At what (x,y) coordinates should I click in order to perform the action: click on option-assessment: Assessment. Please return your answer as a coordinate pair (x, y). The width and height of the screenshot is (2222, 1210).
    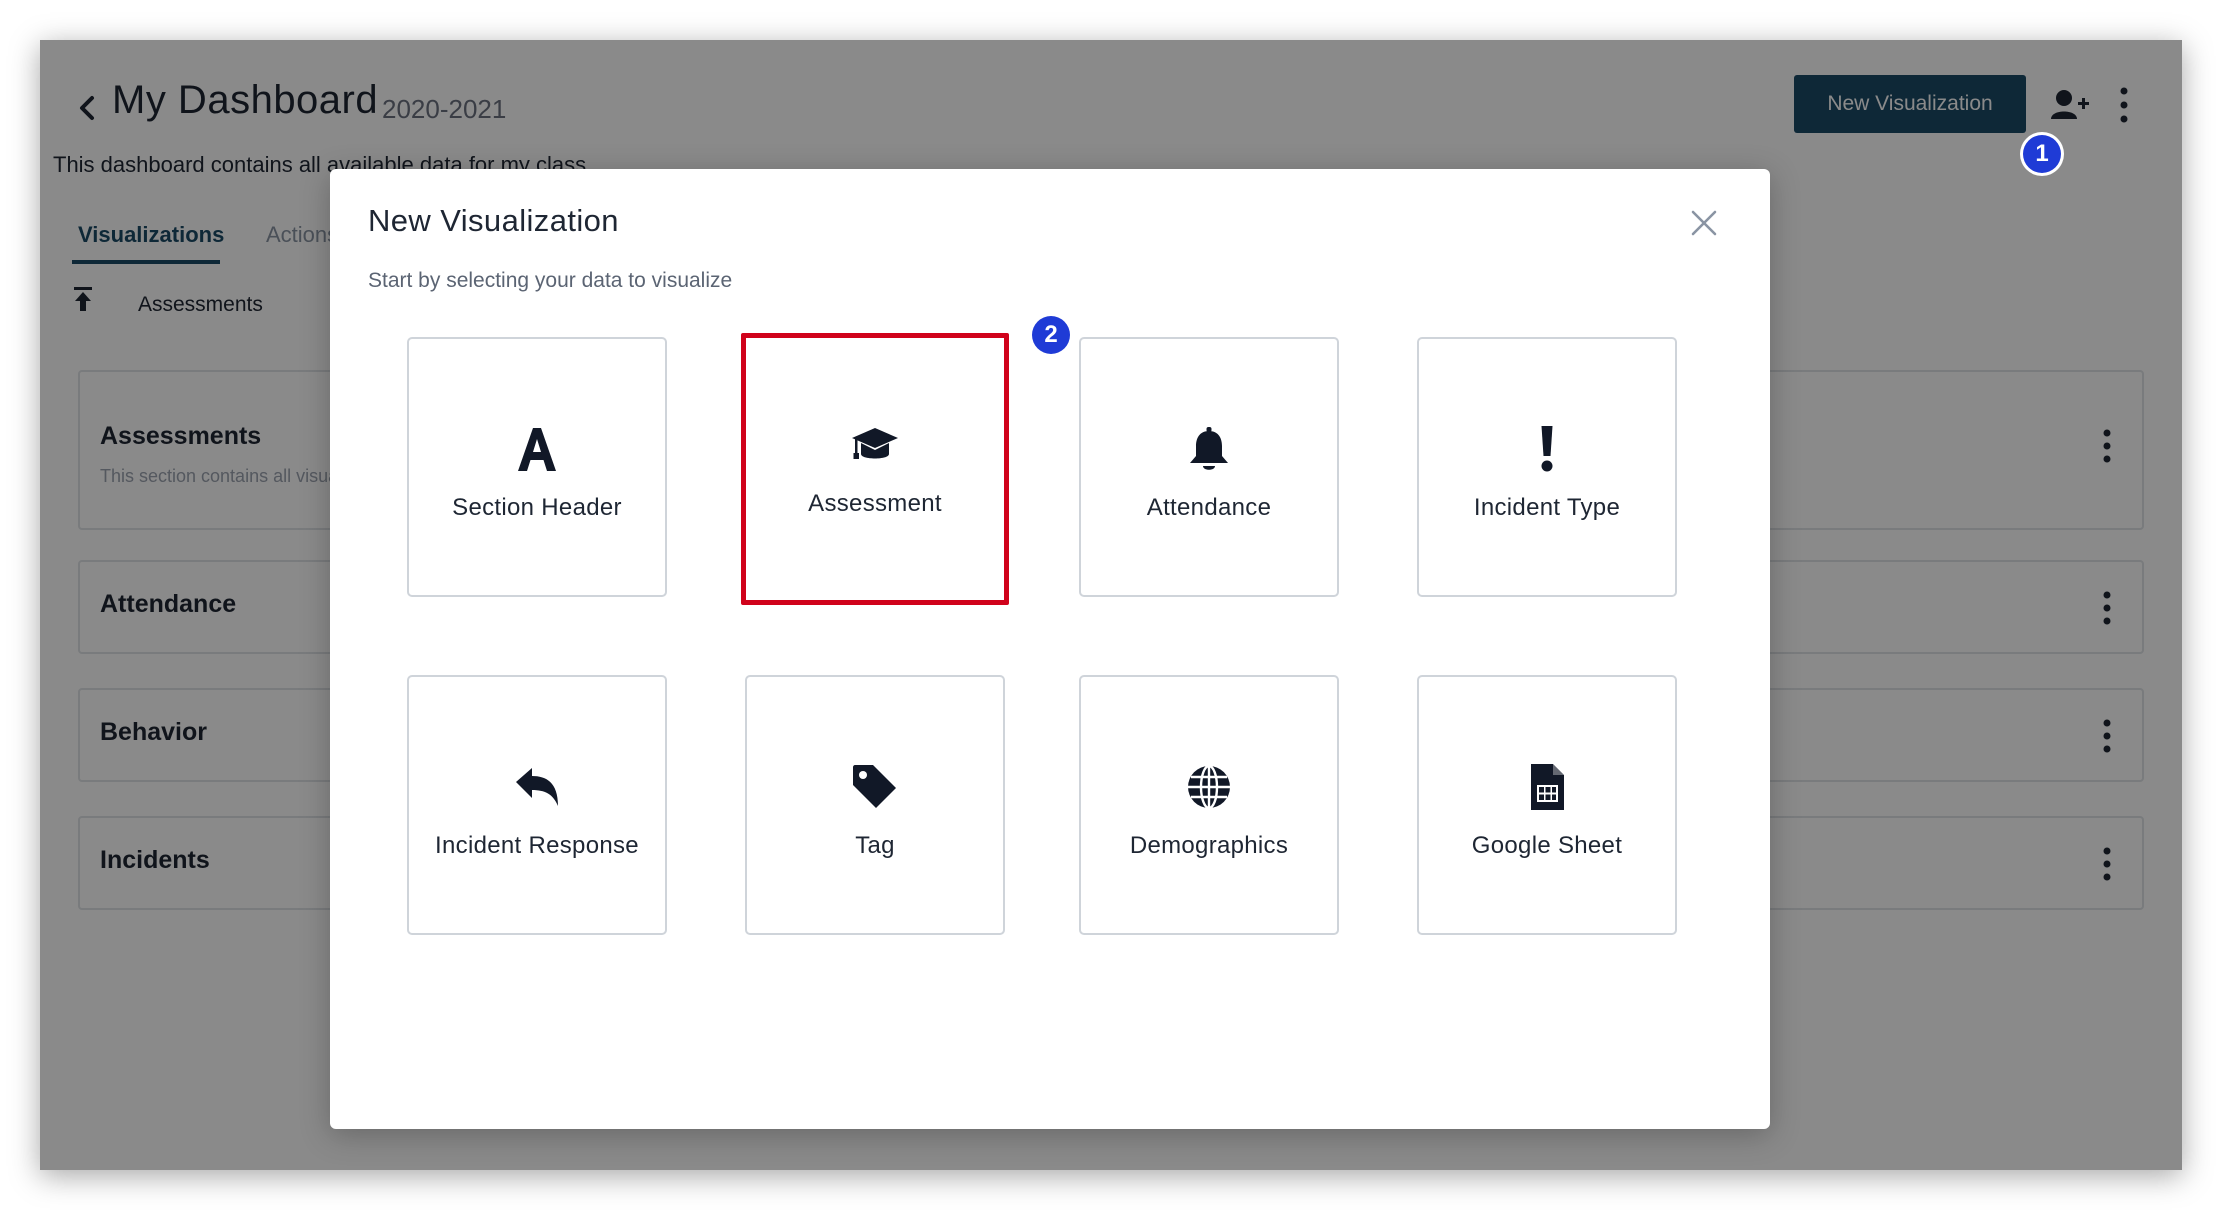
    Looking at the image, I should click on (875, 469).